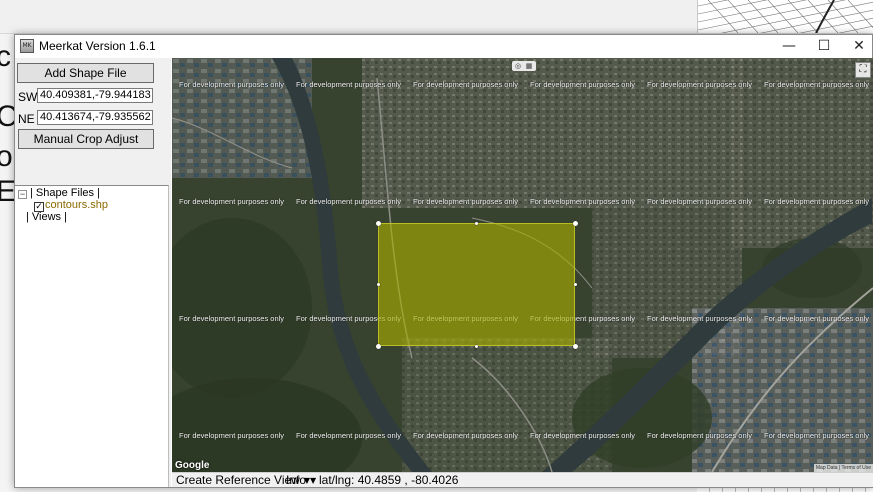  What do you see at coordinates (824, 46) in the screenshot?
I see `maximize-button: ☐` at bounding box center [824, 46].